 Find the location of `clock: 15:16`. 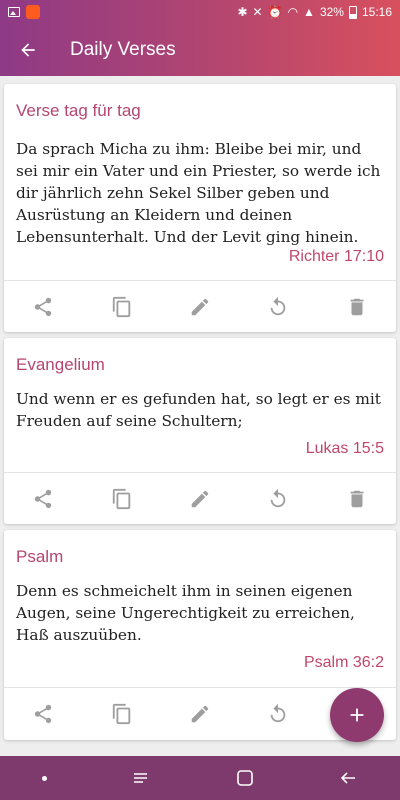

clock: 15:16 is located at coordinates (376, 12).